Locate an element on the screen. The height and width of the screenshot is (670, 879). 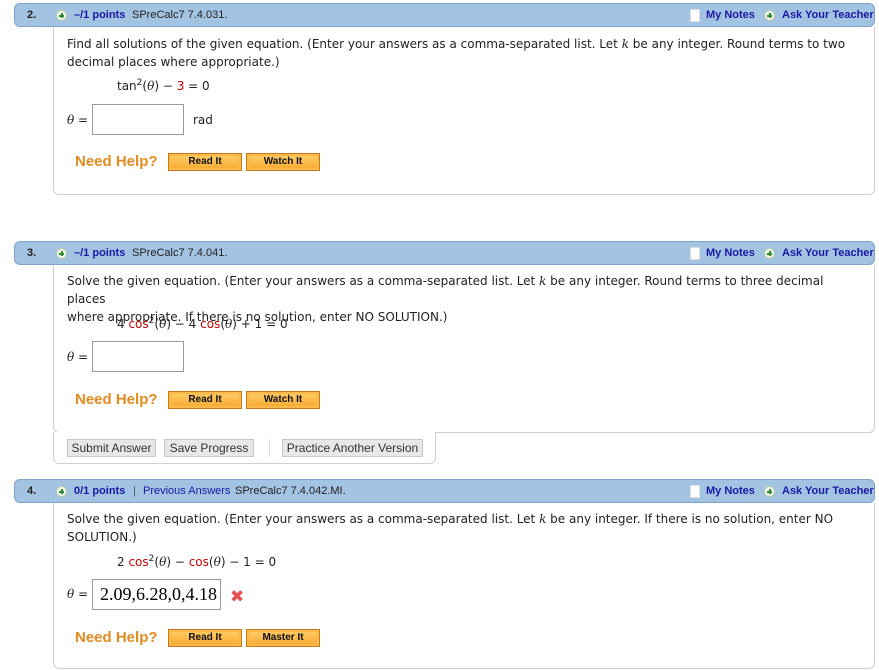
incorrect-x-icon: ✖ is located at coordinates (237, 597).